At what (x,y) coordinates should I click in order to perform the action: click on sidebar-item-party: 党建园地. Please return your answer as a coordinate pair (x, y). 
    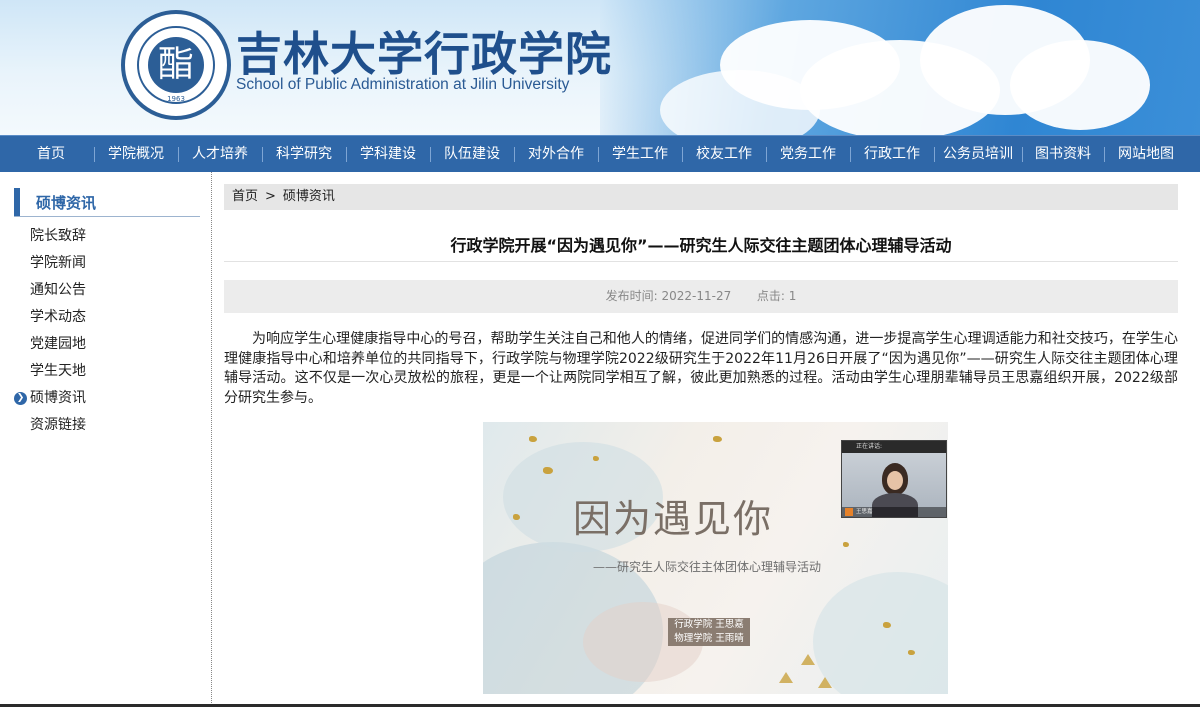
    Looking at the image, I should click on (50, 344).